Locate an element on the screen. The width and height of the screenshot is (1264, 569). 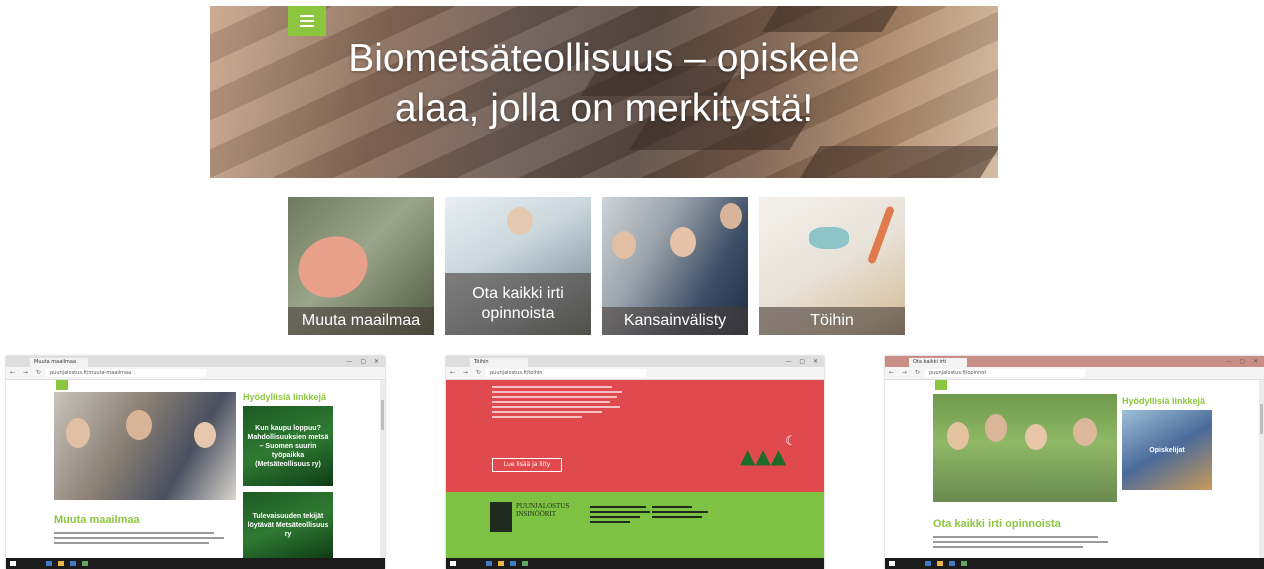
browser-tab: Töihin is located at coordinates (499, 362).